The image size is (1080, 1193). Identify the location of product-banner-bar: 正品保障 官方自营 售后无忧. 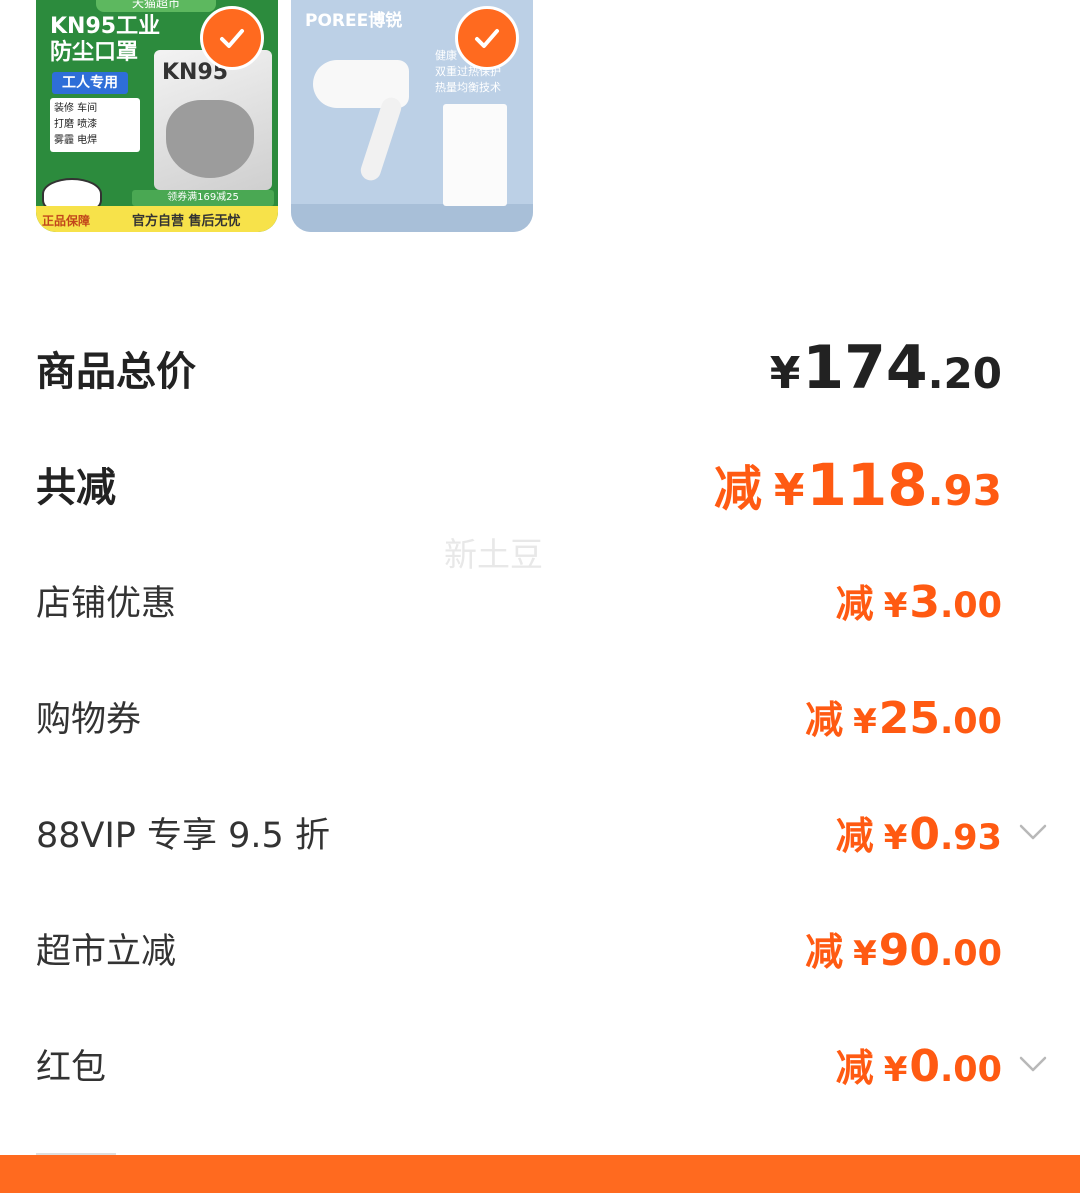
(157, 219).